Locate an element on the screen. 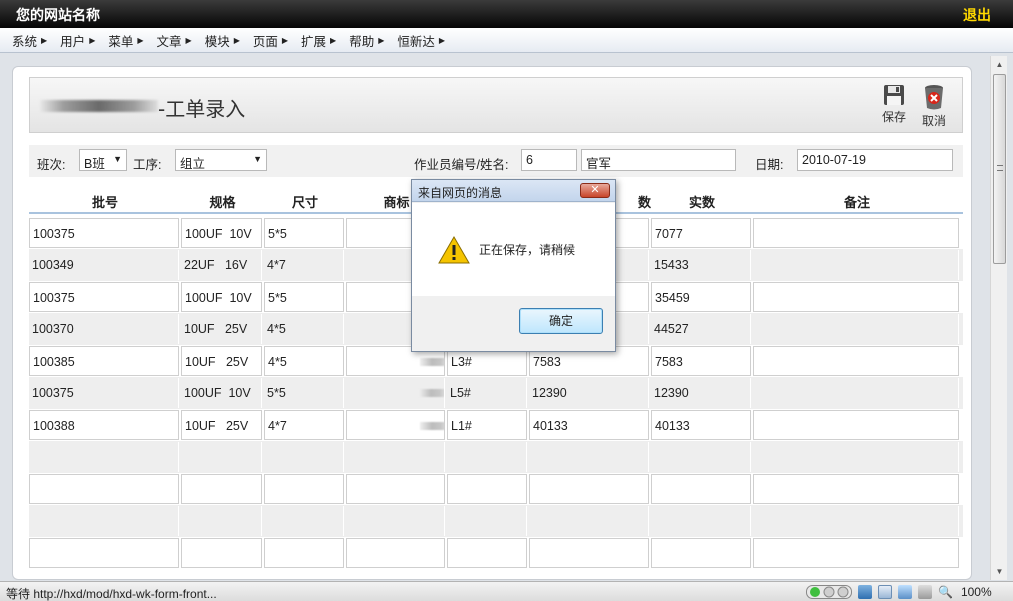 Image resolution: width=1013 pixels, height=601 pixels. menu-item-menus: 菜单 ▶ is located at coordinates (125, 40).